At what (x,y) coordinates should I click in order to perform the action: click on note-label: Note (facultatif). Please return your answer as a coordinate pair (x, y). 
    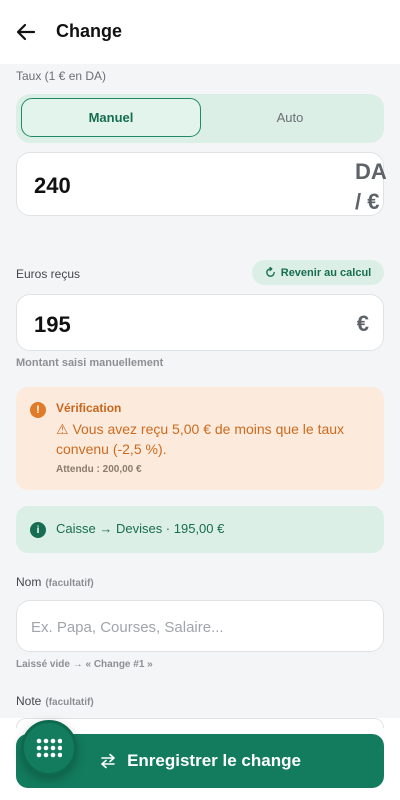
    Looking at the image, I should click on (55, 701).